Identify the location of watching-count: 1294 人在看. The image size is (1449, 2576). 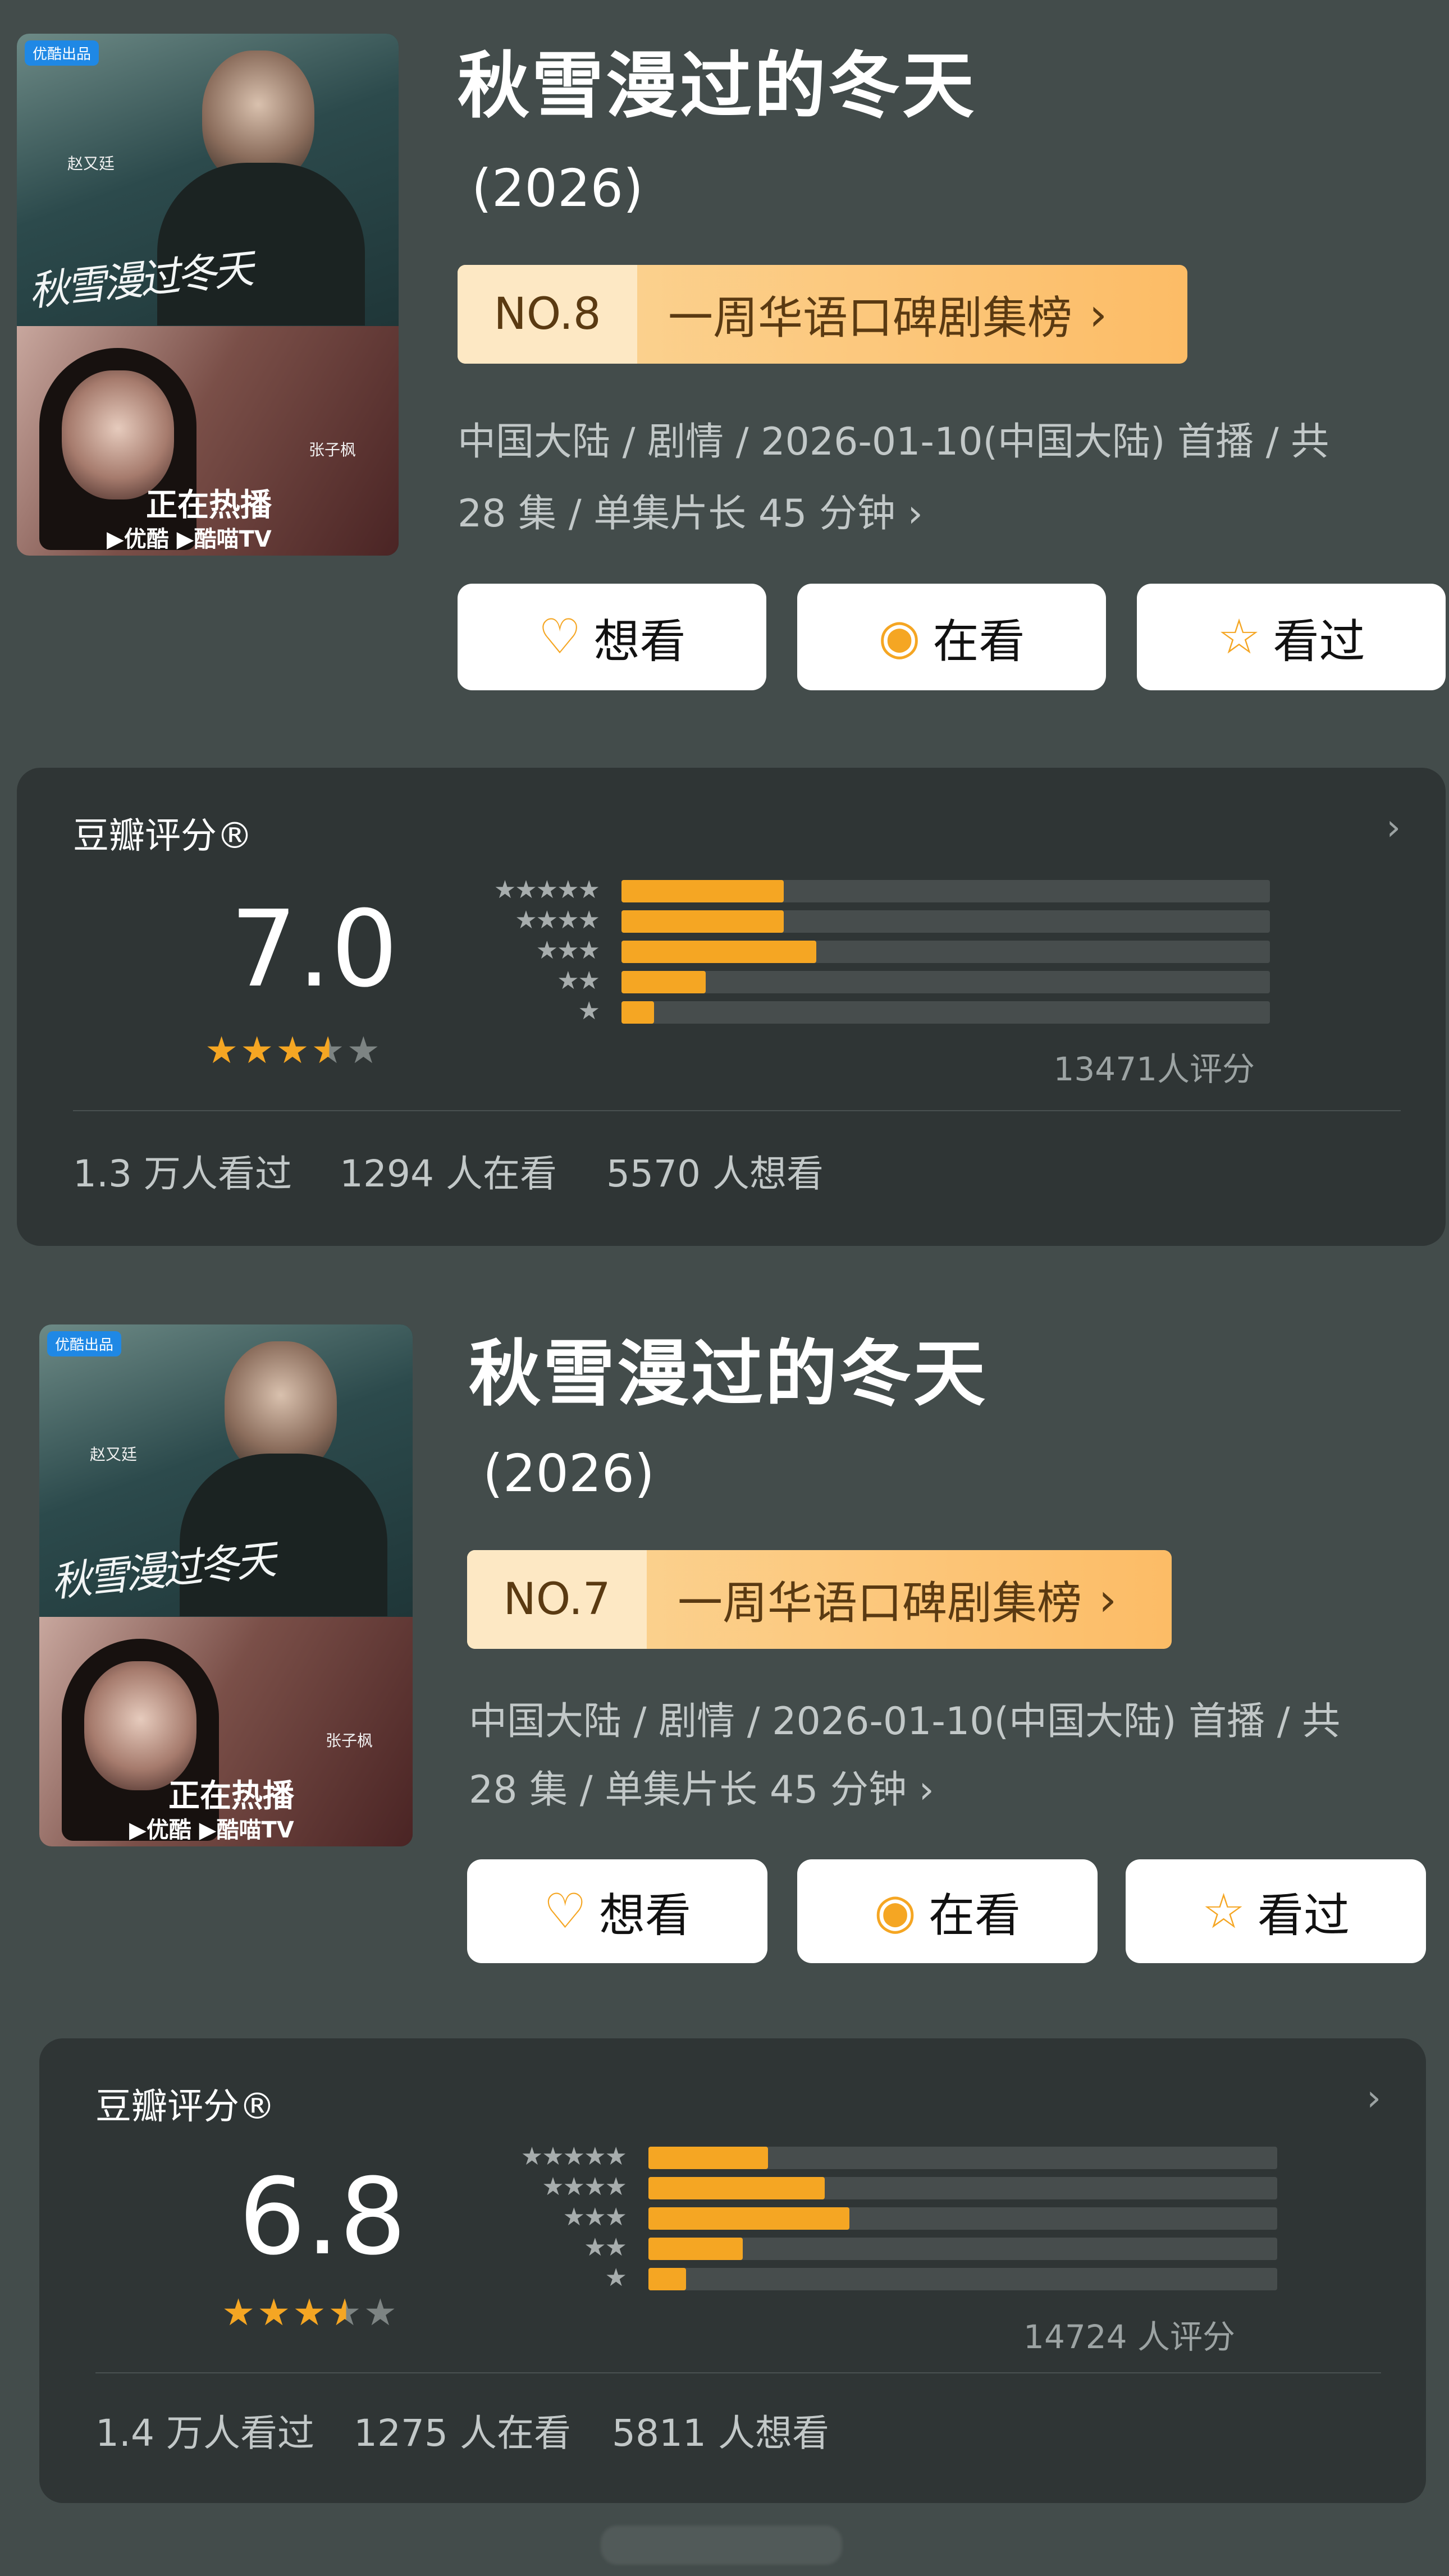
(449, 1173).